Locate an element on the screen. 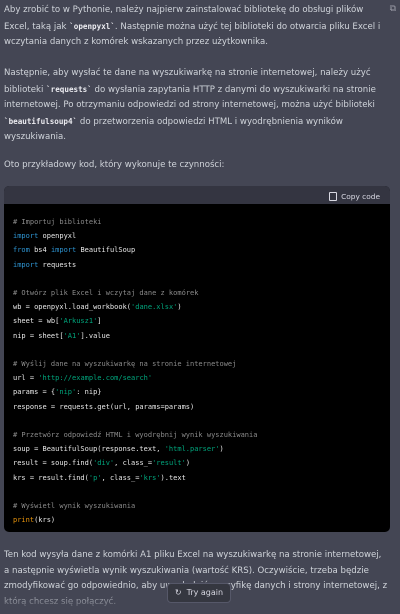  code-line: wb = openpyxl.load_workbook('dane.xlsx') is located at coordinates (97, 307).